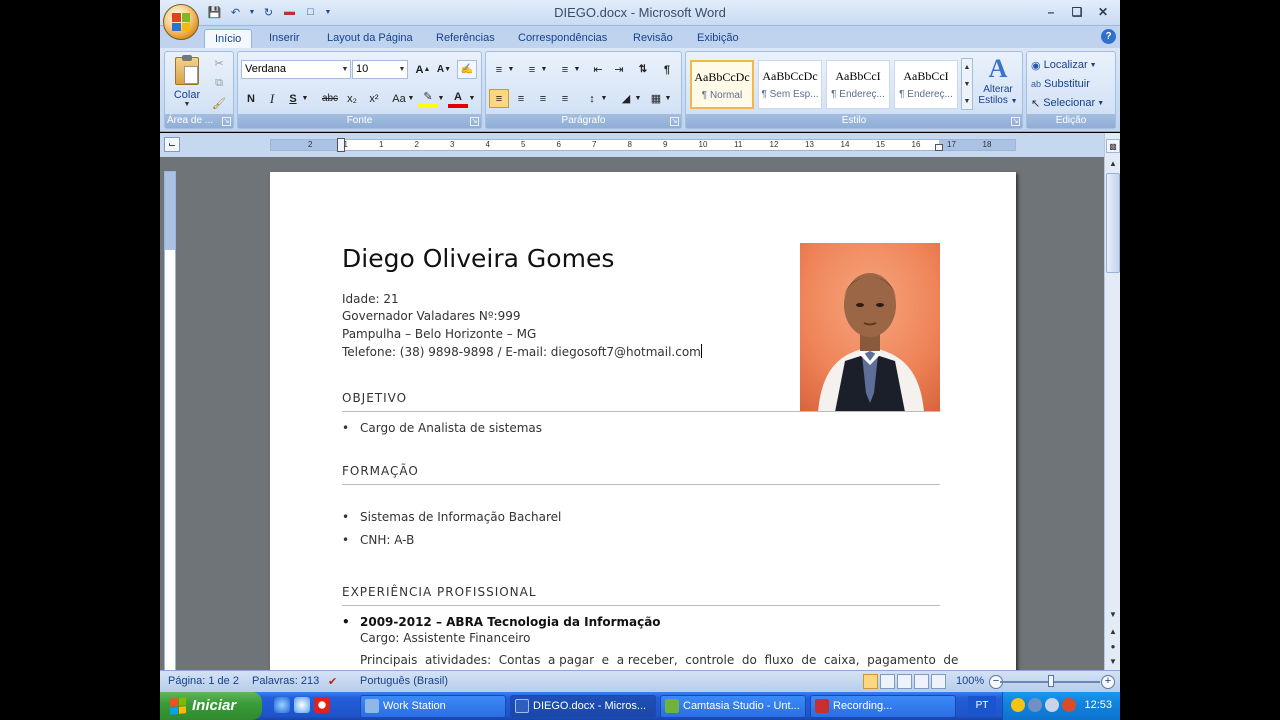 This screenshot has width=1280, height=720. What do you see at coordinates (1108, 36) in the screenshot?
I see `help-icon: ?` at bounding box center [1108, 36].